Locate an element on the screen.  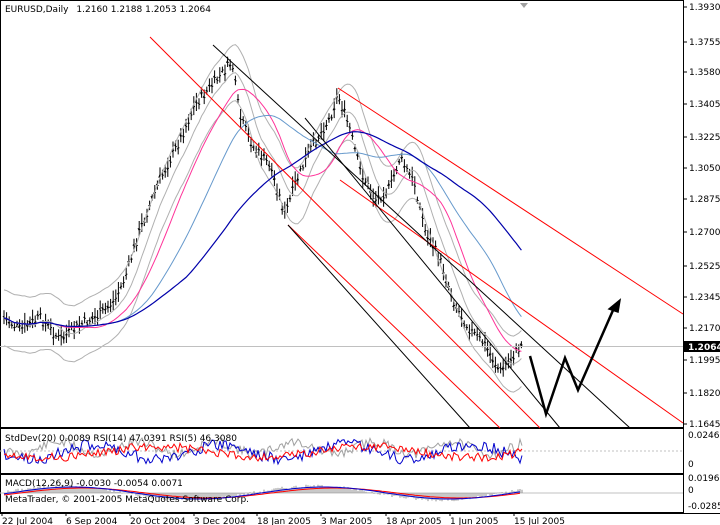
indicator1-axis: 0.0246 0 is located at coordinates (704, 450).